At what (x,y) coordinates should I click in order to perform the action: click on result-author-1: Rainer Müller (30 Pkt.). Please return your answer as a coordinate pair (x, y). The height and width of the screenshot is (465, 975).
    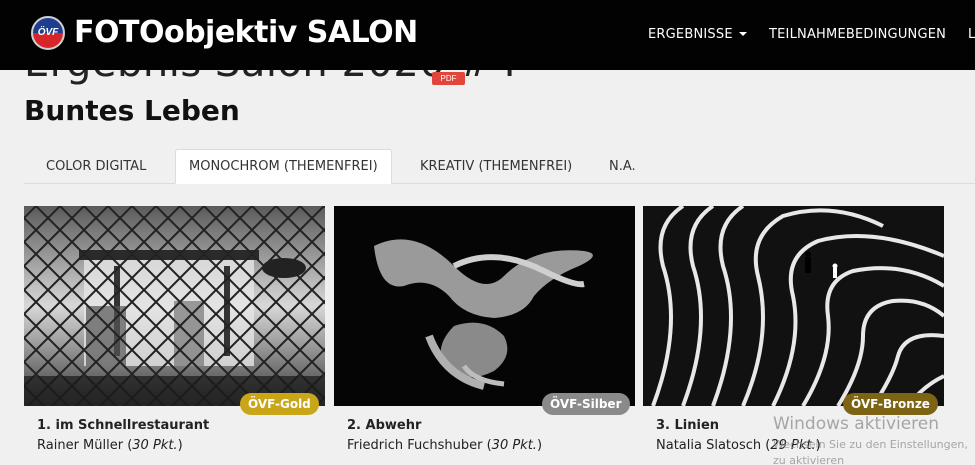
    Looking at the image, I should click on (110, 445).